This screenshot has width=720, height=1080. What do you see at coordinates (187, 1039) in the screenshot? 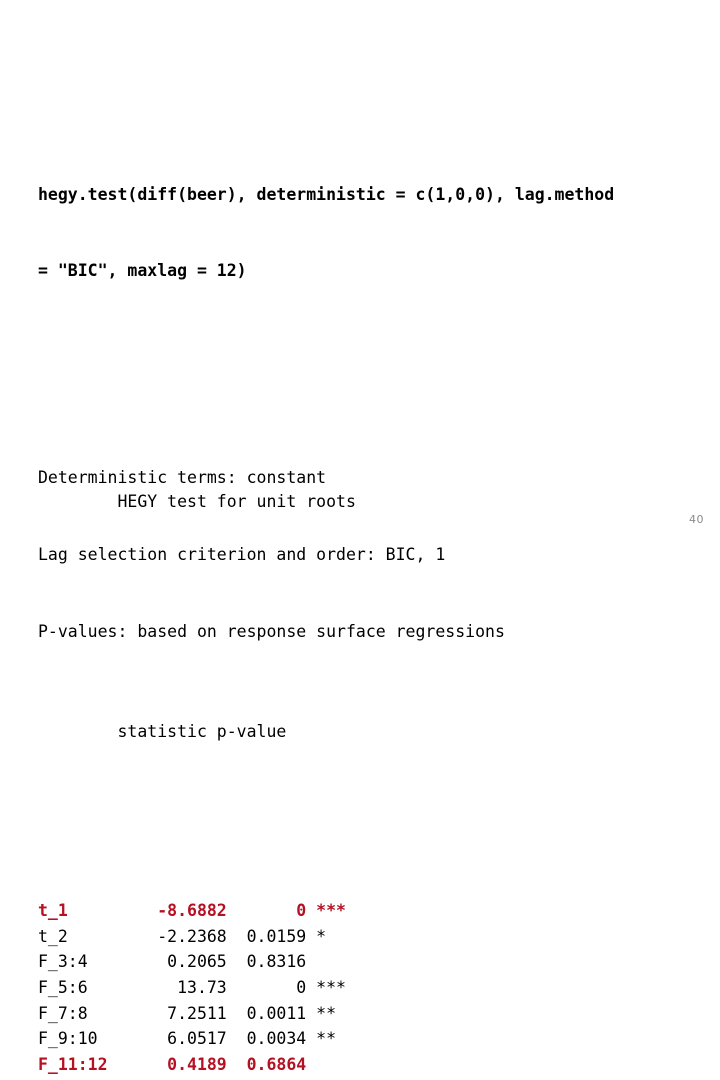
I see `table-row: F_9:10 6.0517 0.0034 **` at bounding box center [187, 1039].